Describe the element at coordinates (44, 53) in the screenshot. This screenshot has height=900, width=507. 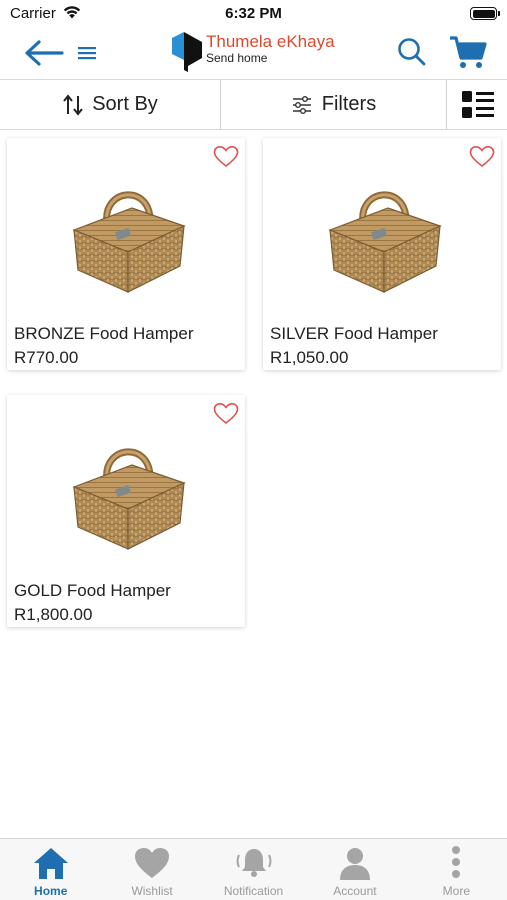
I see `back-arrow-icon` at that location.